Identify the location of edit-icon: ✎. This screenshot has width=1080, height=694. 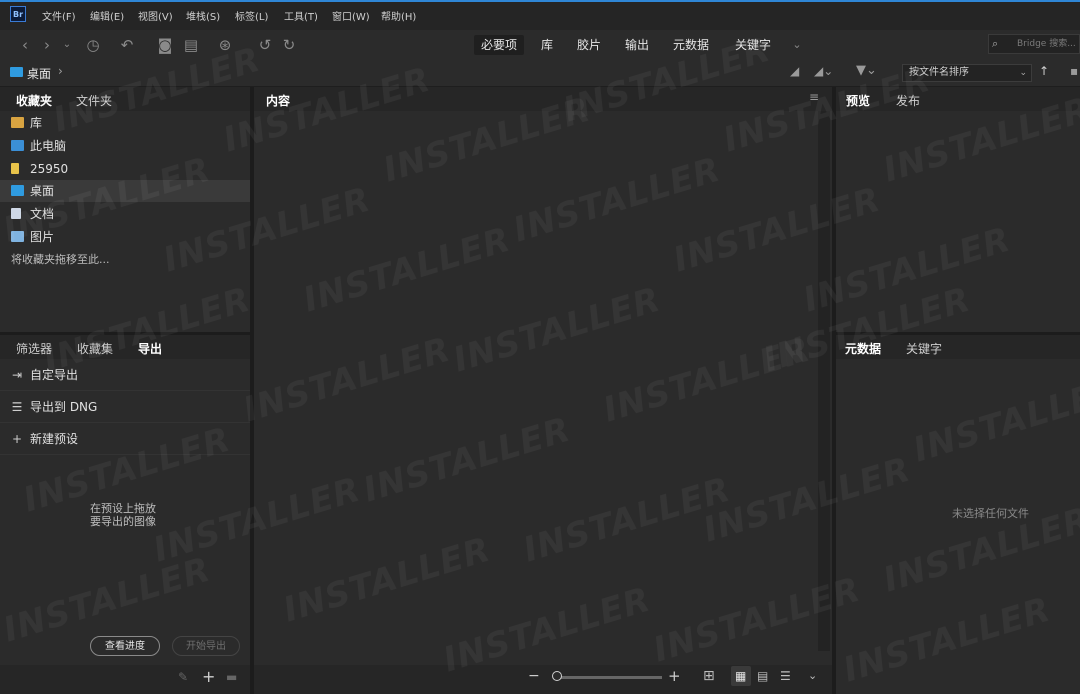
(183, 677).